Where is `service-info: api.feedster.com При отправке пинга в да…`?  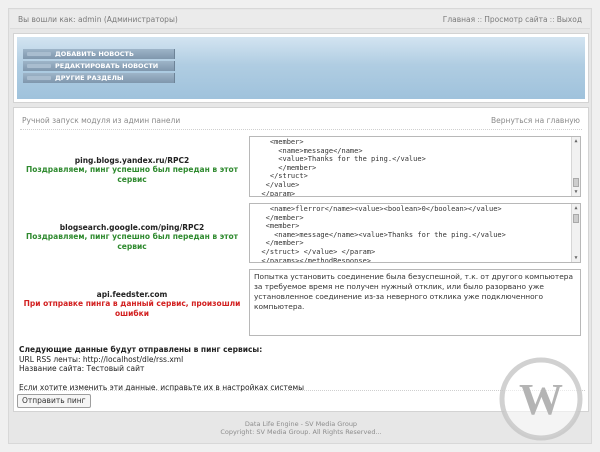 service-info: api.feedster.com При отправке пинга в да… is located at coordinates (132, 304).